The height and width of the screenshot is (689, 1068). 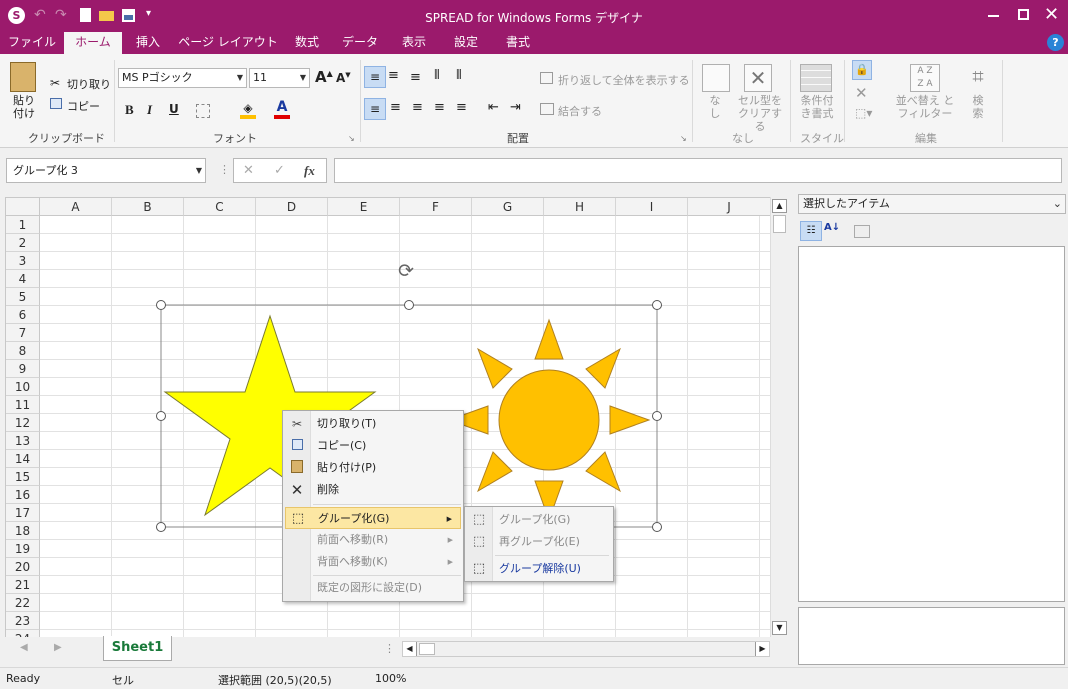 I want to click on find-button: 検 索, so click(x=978, y=107).